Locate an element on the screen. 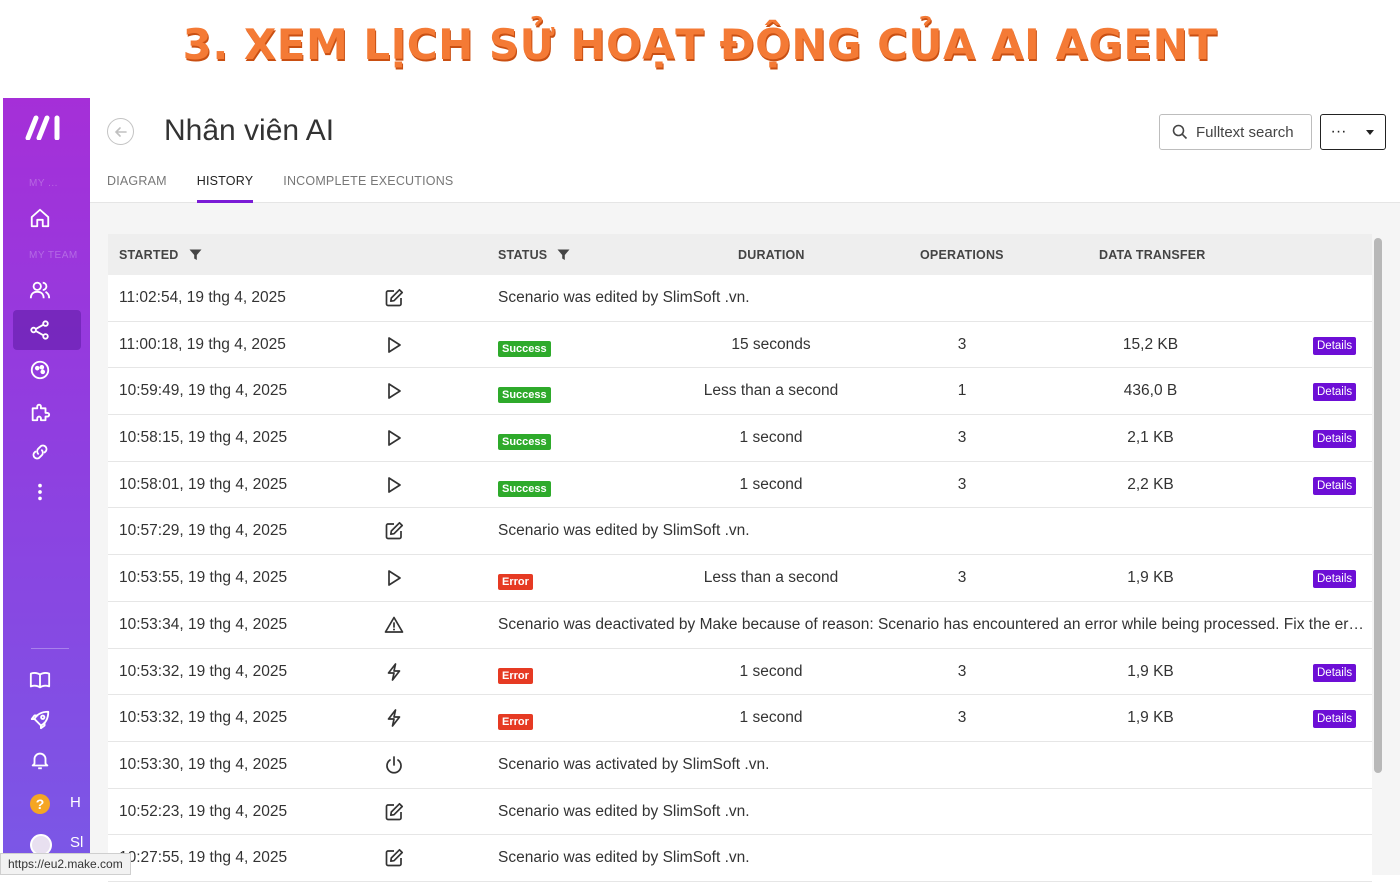 The width and height of the screenshot is (1400, 882). arrow-left-icon is located at coordinates (120, 131).